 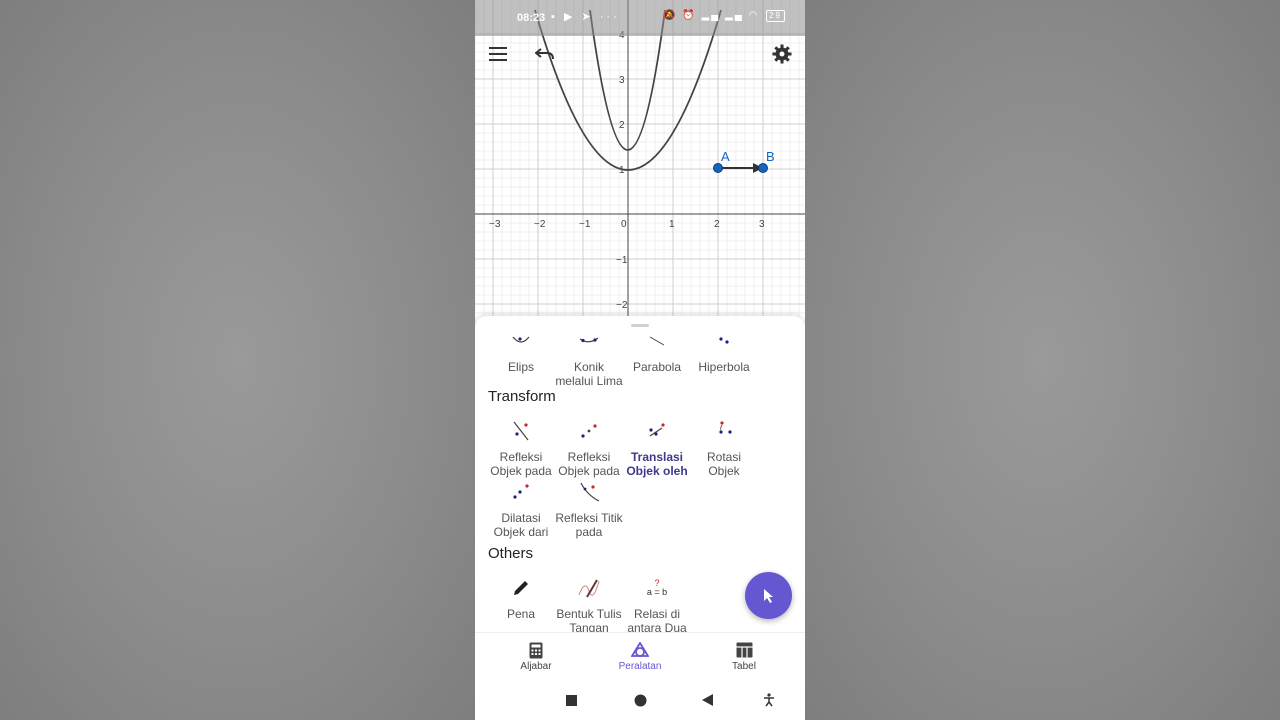 I want to click on calculator-icon, so click(x=536, y=650).